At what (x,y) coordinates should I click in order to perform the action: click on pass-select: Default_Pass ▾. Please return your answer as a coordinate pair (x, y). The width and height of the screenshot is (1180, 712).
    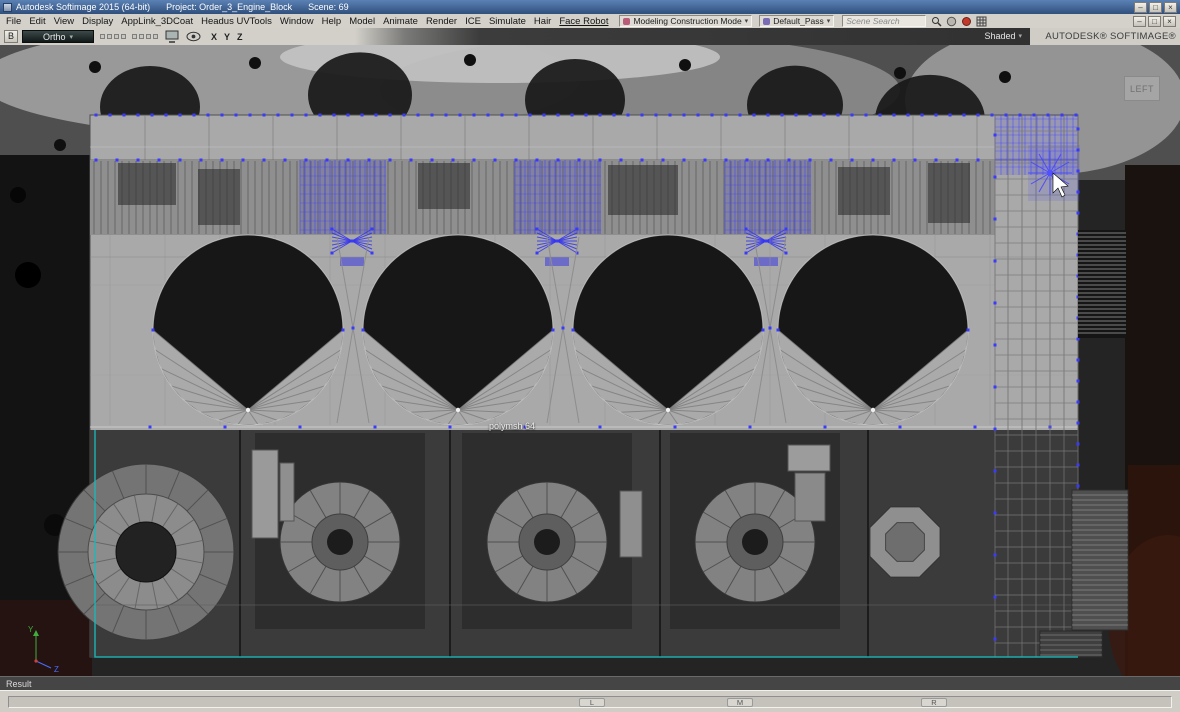
    Looking at the image, I should click on (797, 21).